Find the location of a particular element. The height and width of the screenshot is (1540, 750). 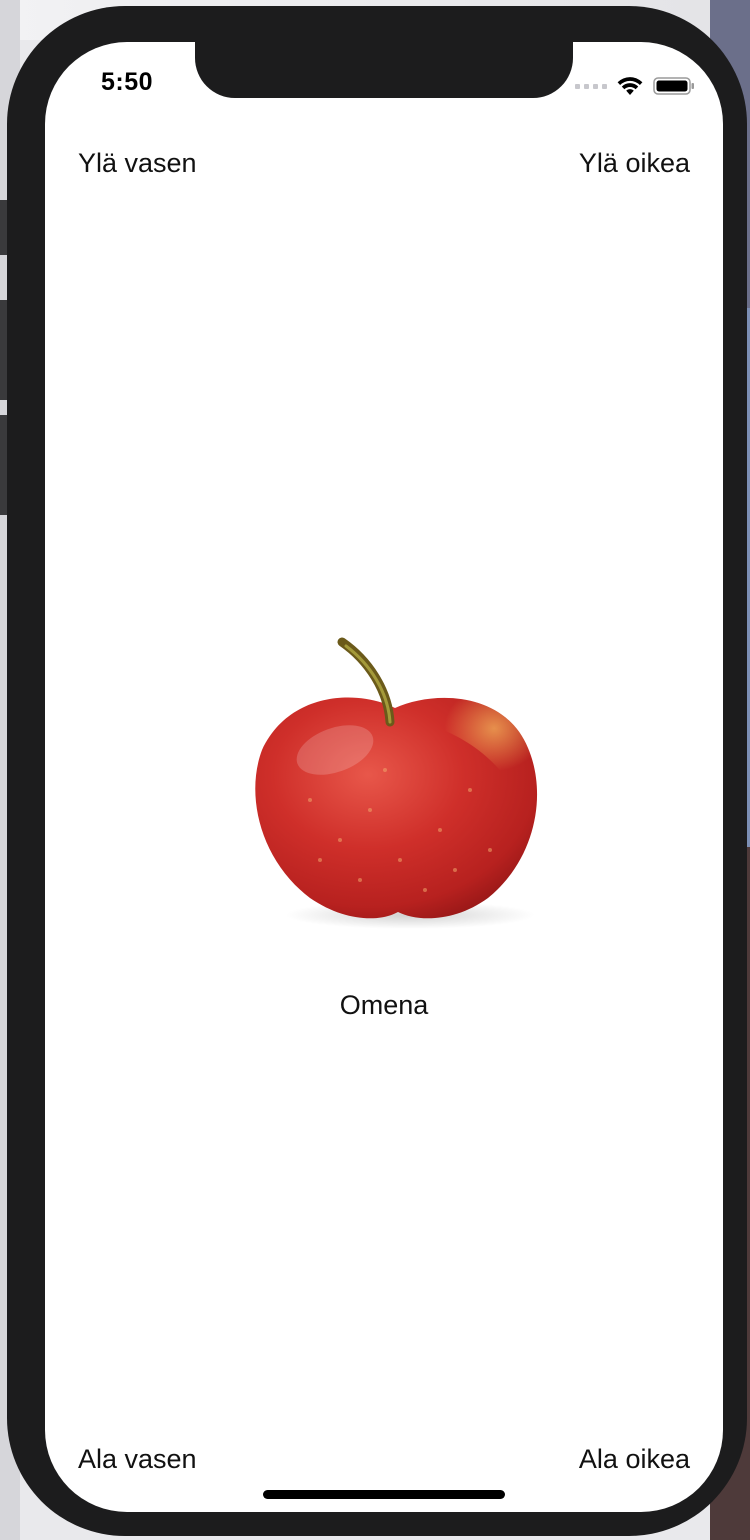

wifi-icon is located at coordinates (630, 86).